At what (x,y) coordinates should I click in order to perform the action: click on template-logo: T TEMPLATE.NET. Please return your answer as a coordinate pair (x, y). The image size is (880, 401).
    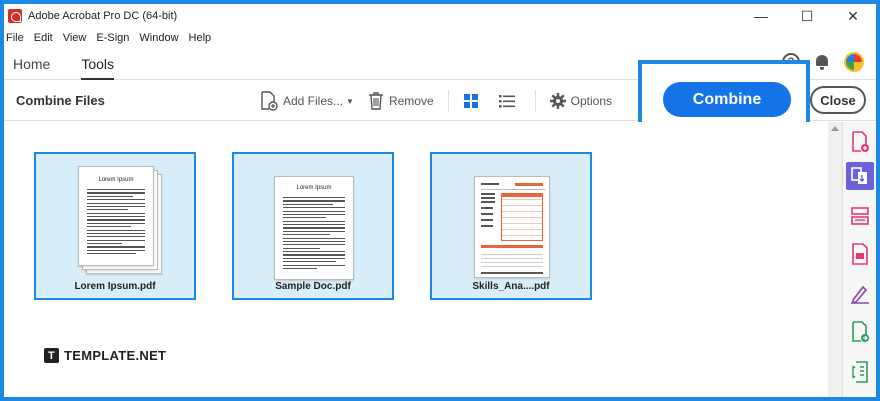
    Looking at the image, I should click on (105, 355).